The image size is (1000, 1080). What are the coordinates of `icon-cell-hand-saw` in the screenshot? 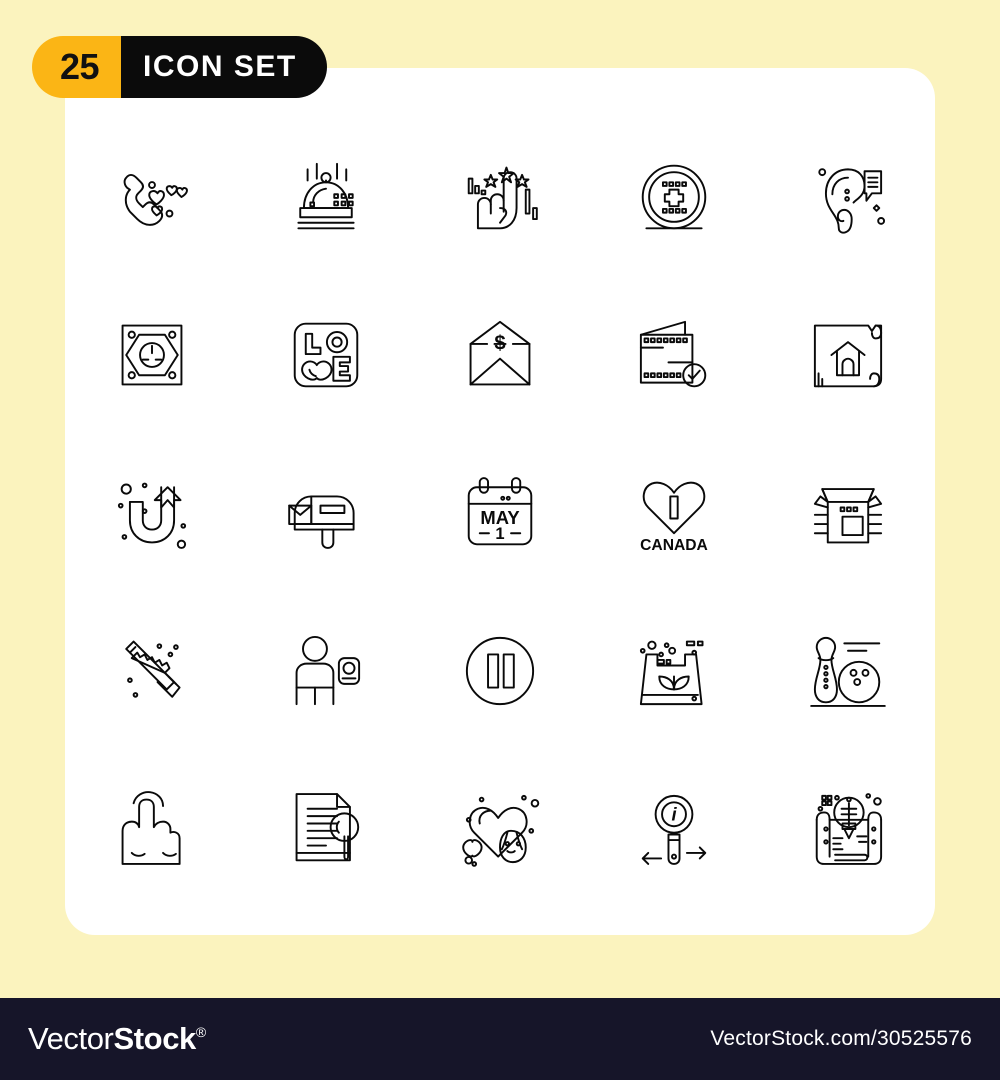 It's located at (152, 671).